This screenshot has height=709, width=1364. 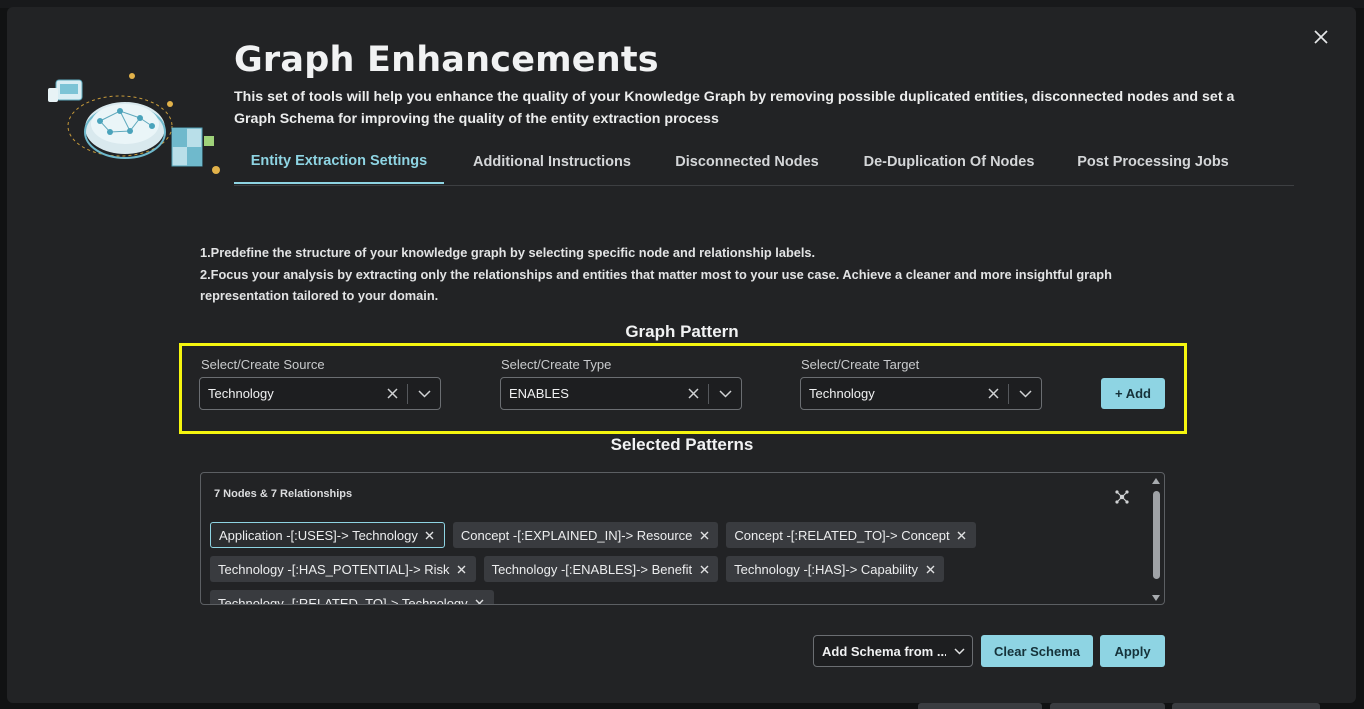 What do you see at coordinates (842, 535) in the screenshot?
I see `pattern-chip-label: Concept -[:RELATED_TO]-> Concept` at bounding box center [842, 535].